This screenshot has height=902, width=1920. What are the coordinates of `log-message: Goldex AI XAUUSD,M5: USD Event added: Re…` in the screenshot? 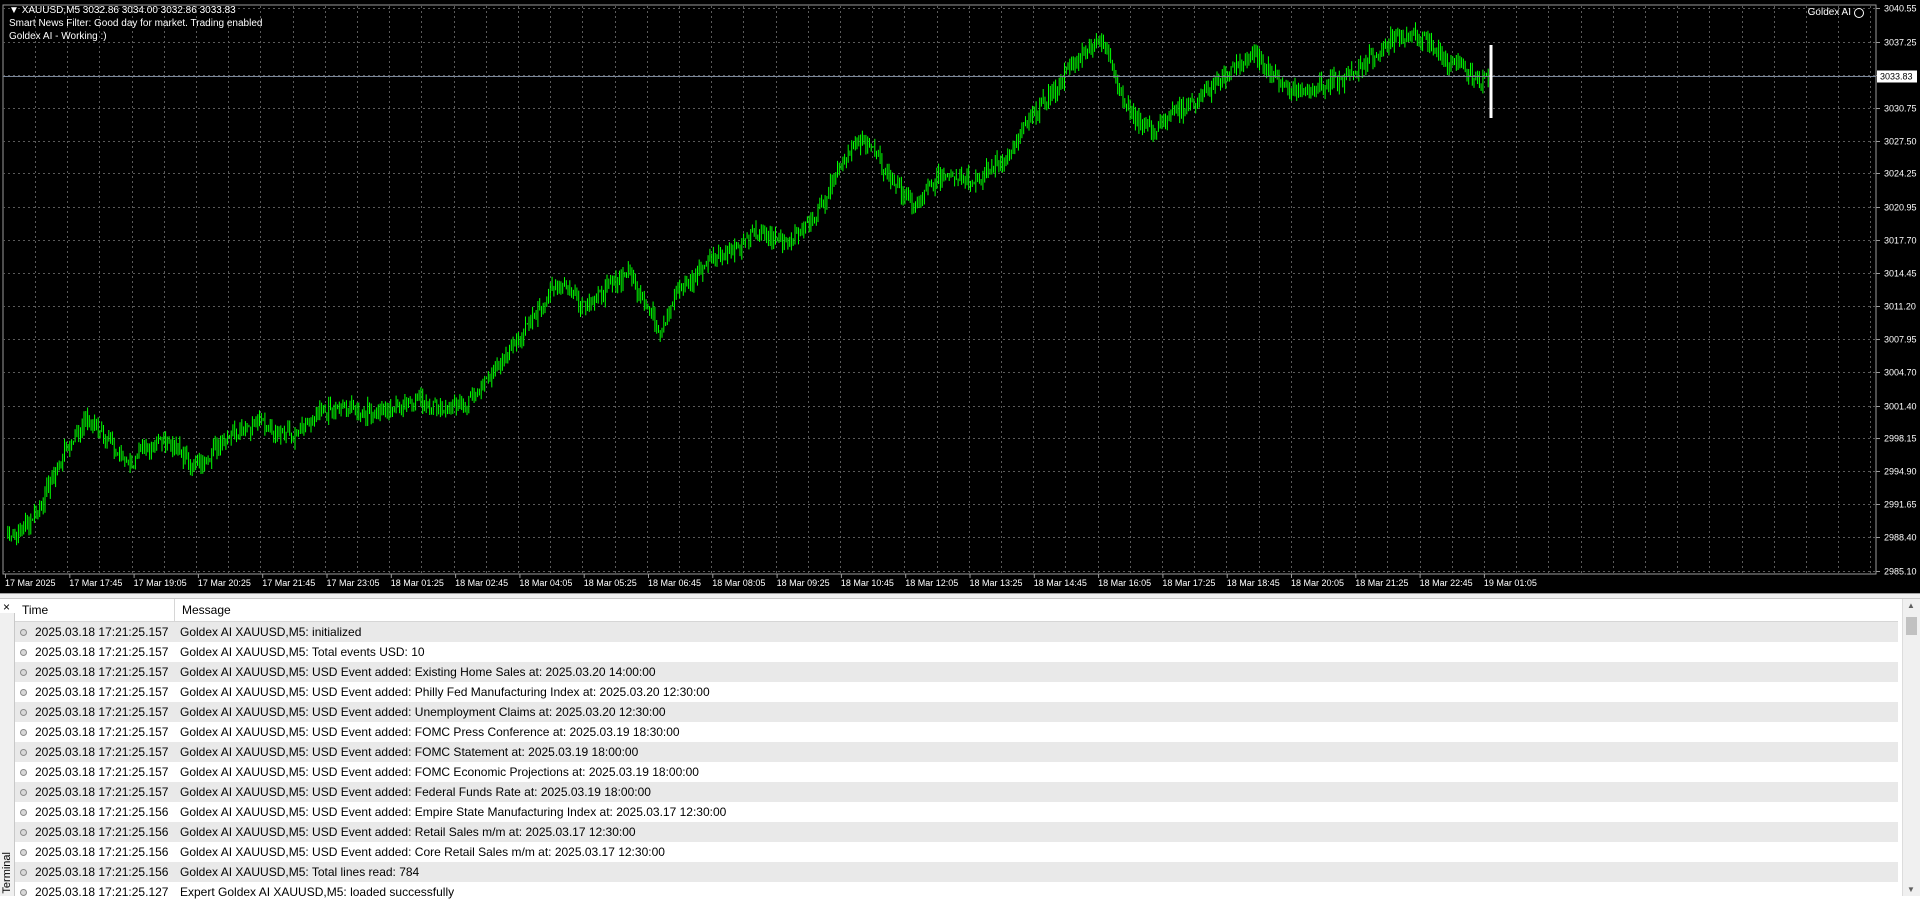 It's located at (408, 832).